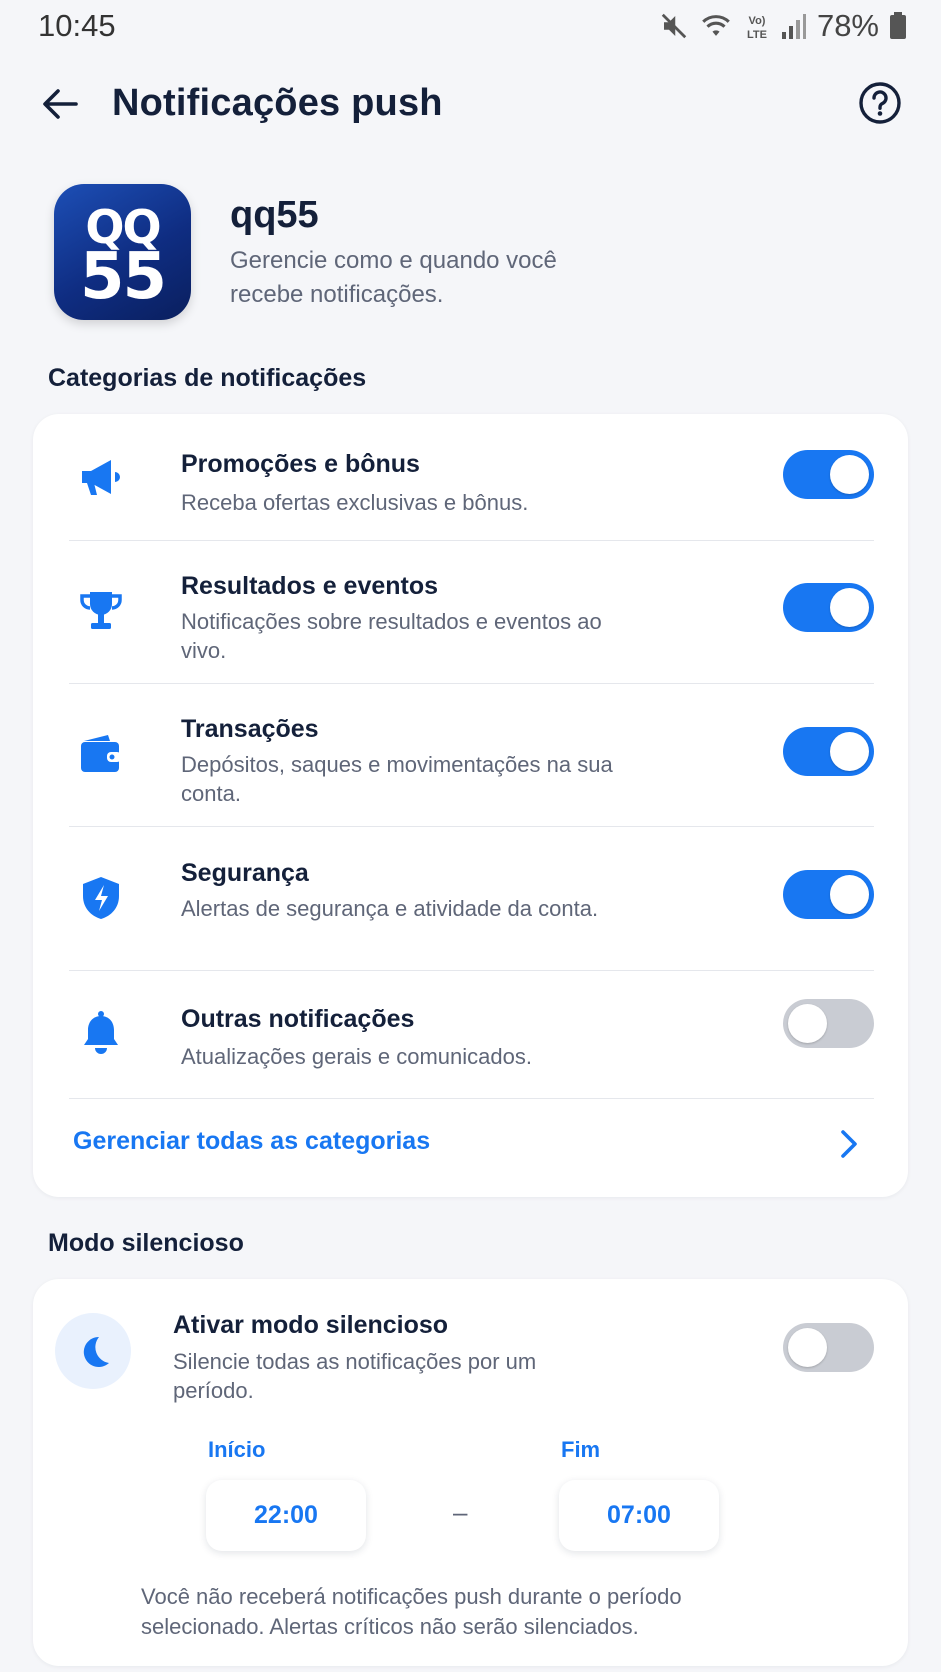 This screenshot has height=1672, width=941. What do you see at coordinates (757, 35) in the screenshot?
I see `svg-text: LTE` at bounding box center [757, 35].